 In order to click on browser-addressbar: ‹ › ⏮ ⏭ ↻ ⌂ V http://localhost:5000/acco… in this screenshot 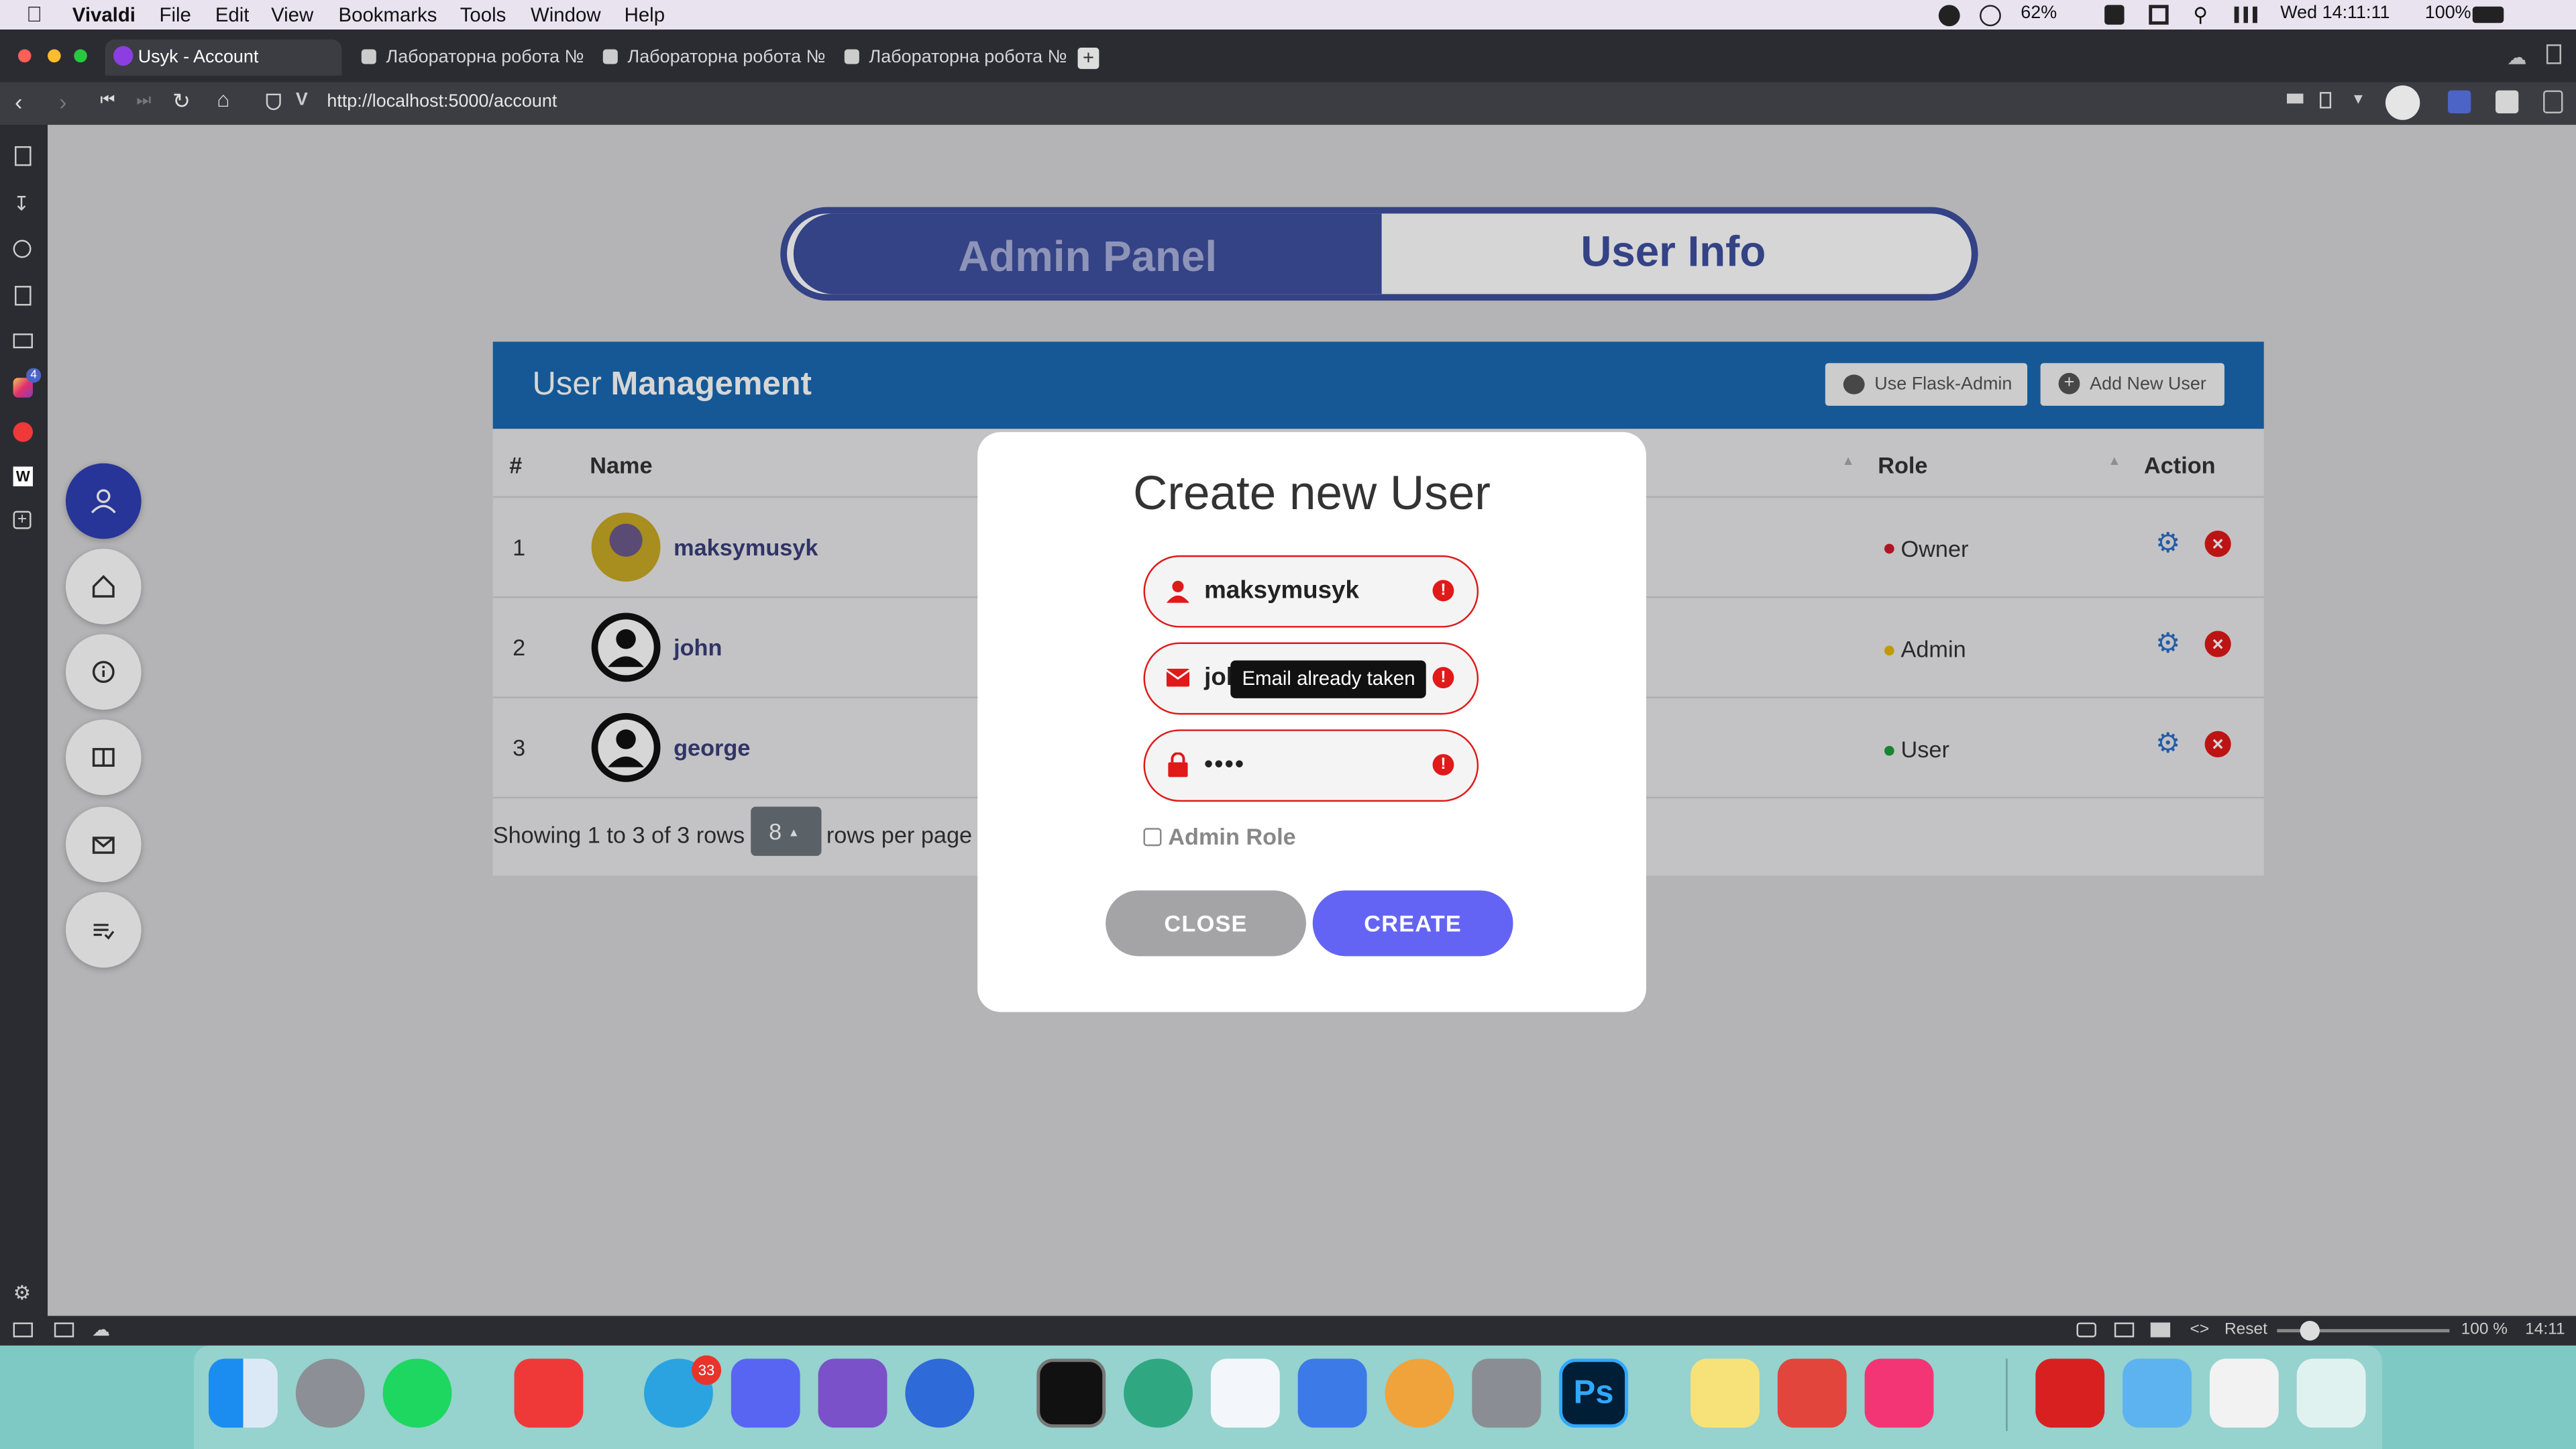, I will do `click(1288, 103)`.